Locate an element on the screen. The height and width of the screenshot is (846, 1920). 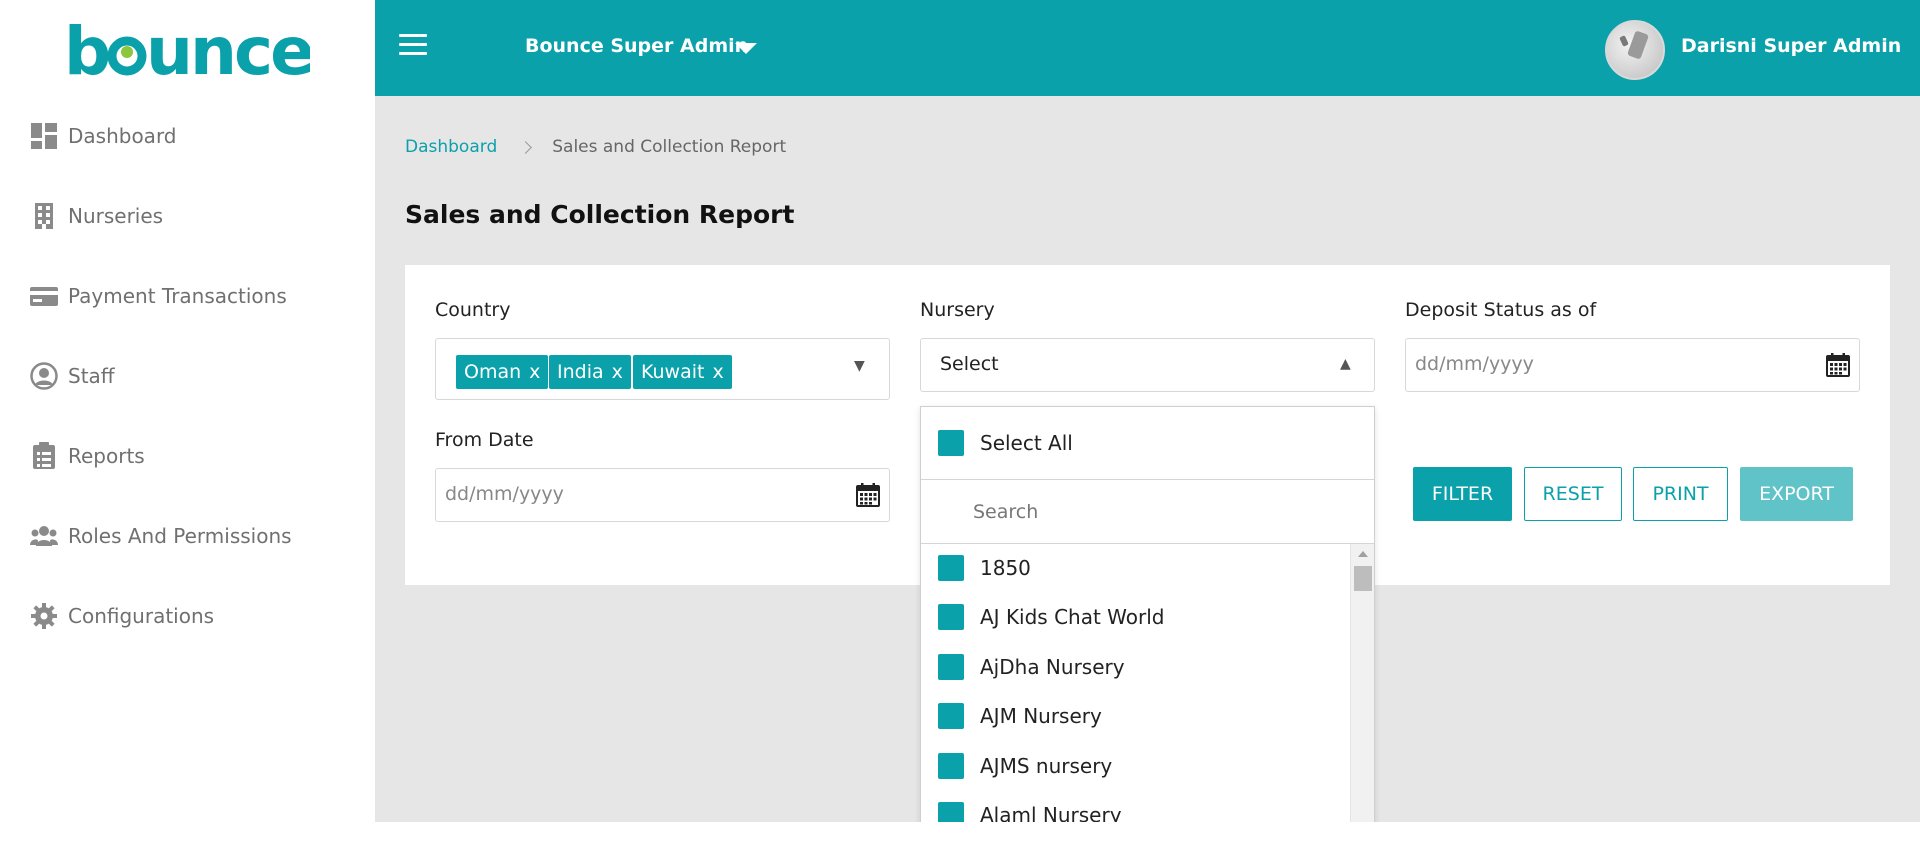
option-label: AJM Nursery is located at coordinates (1041, 716).